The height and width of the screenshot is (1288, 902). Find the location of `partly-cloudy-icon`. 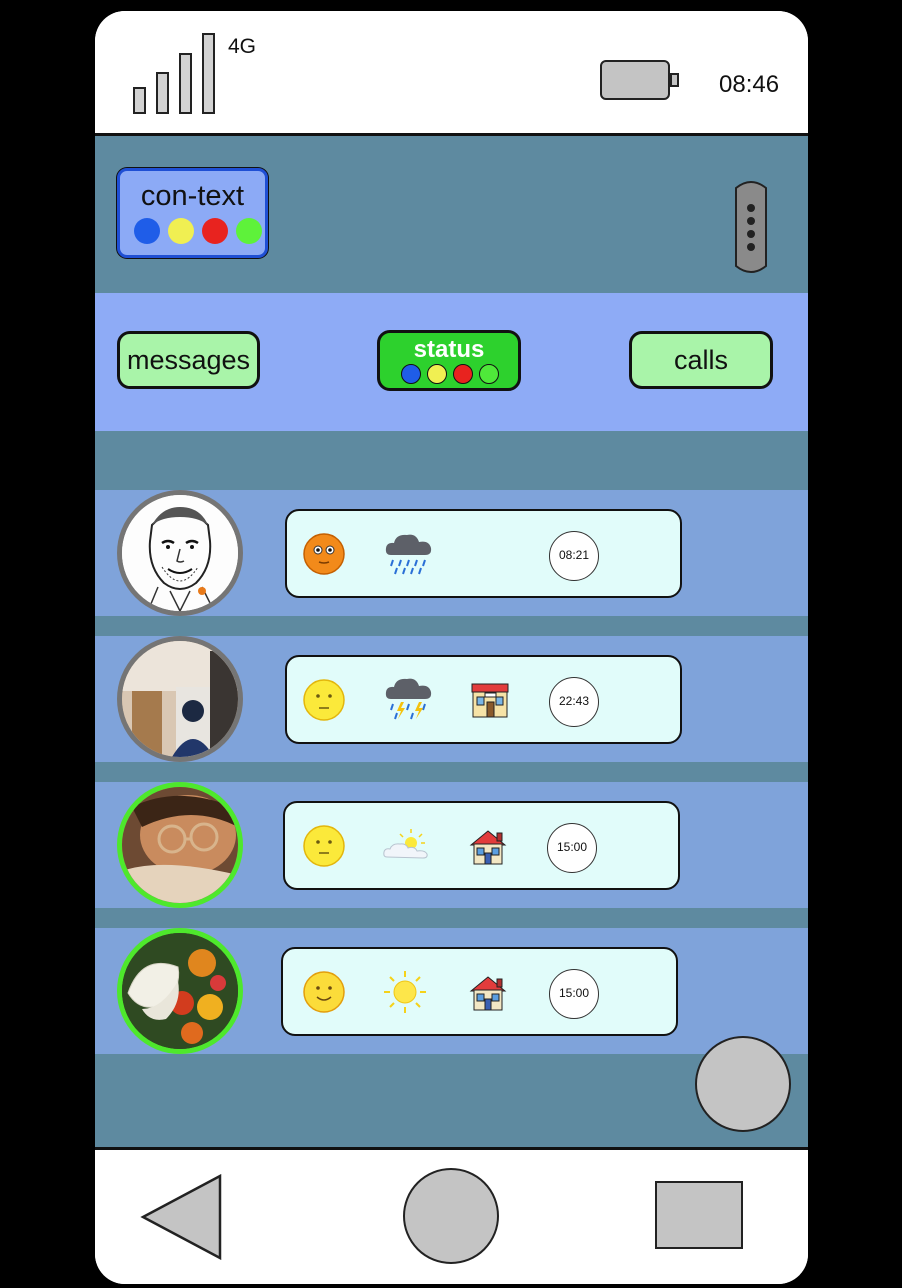

partly-cloudy-icon is located at coordinates (405, 844).